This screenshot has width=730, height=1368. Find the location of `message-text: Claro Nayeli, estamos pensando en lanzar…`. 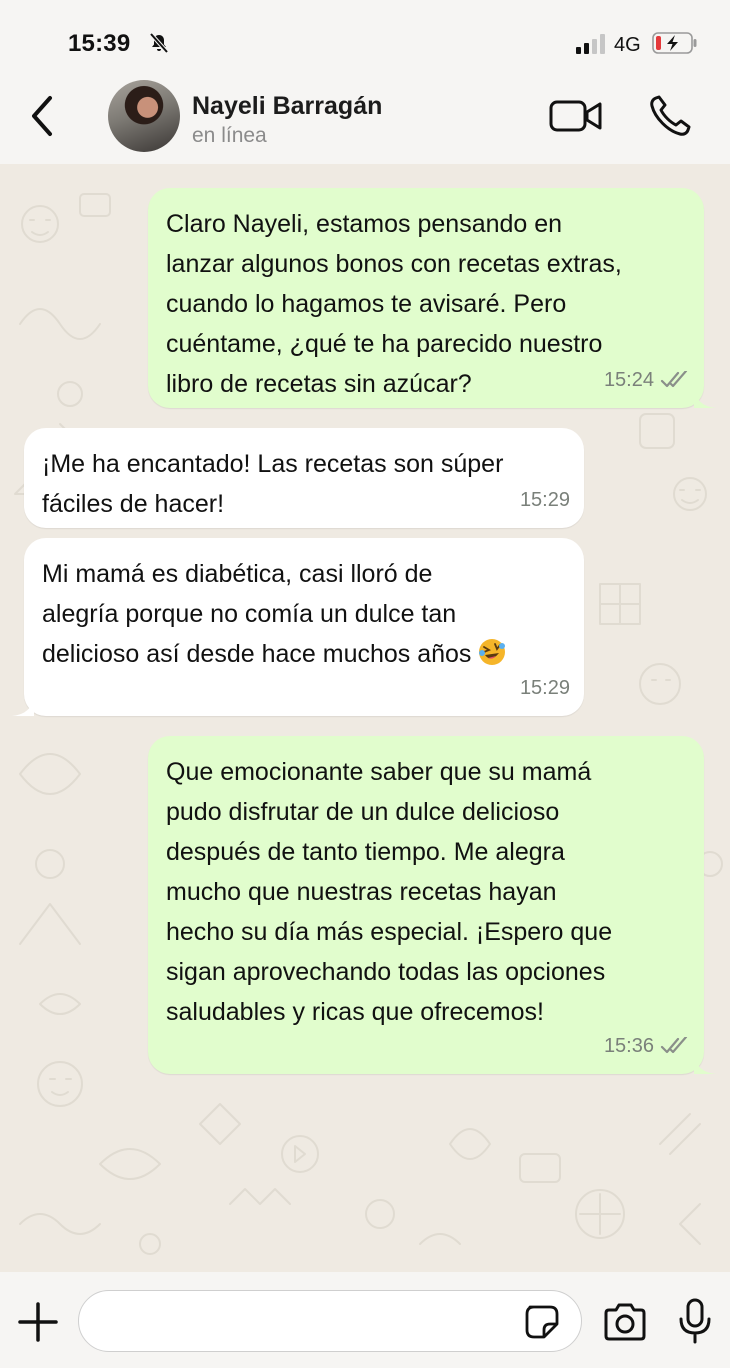

message-text: Claro Nayeli, estamos pensando en lanzar… is located at coordinates (394, 304).